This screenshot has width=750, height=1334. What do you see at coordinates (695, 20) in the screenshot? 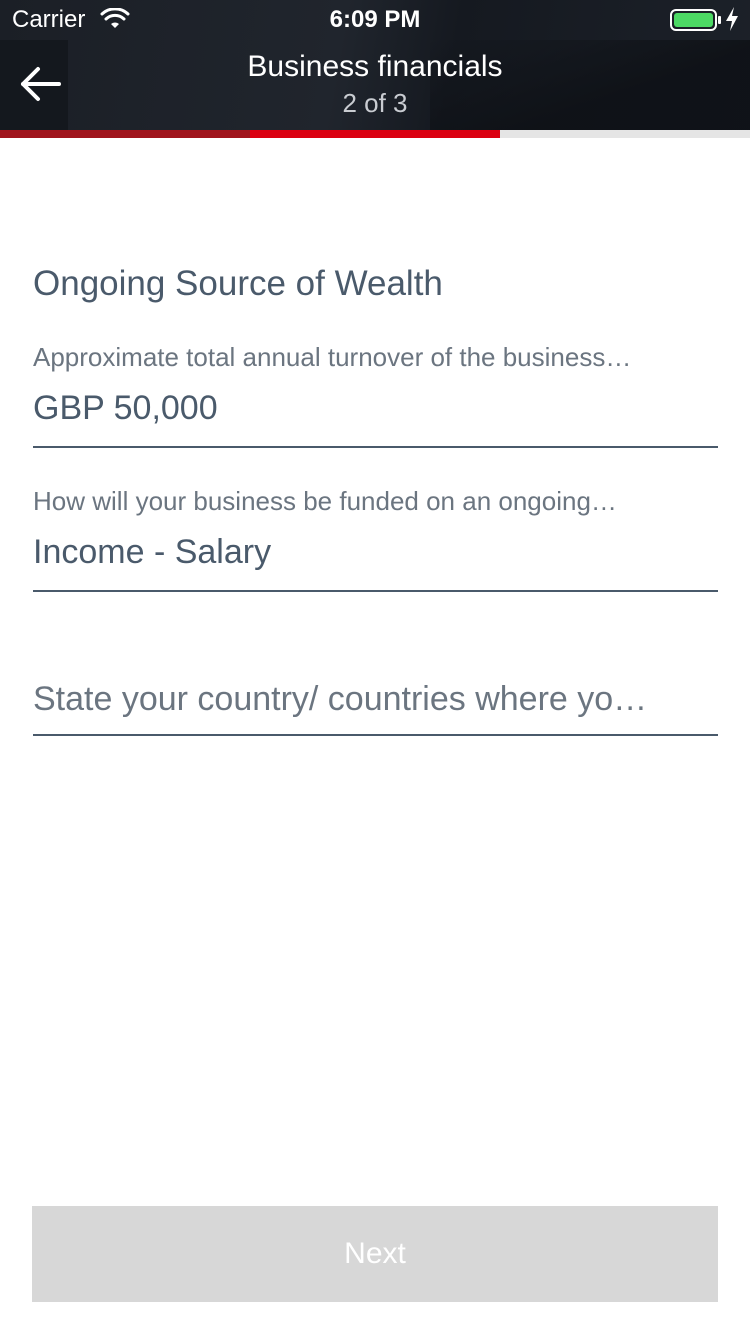
I see `battery-charging-icon` at bounding box center [695, 20].